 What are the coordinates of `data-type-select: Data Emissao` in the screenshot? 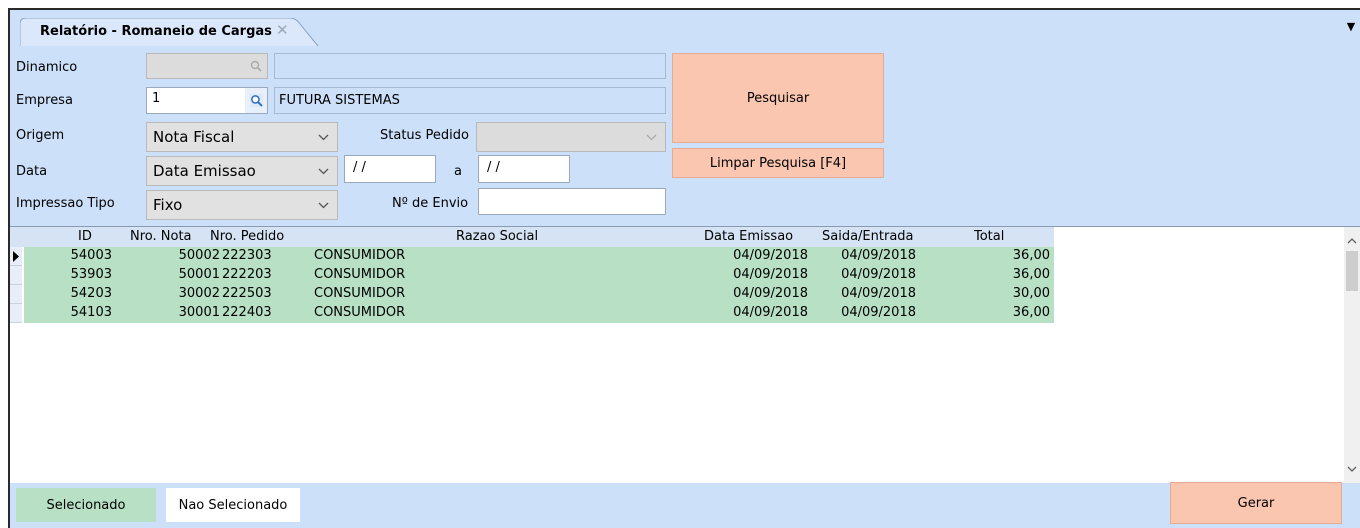 It's located at (242, 171).